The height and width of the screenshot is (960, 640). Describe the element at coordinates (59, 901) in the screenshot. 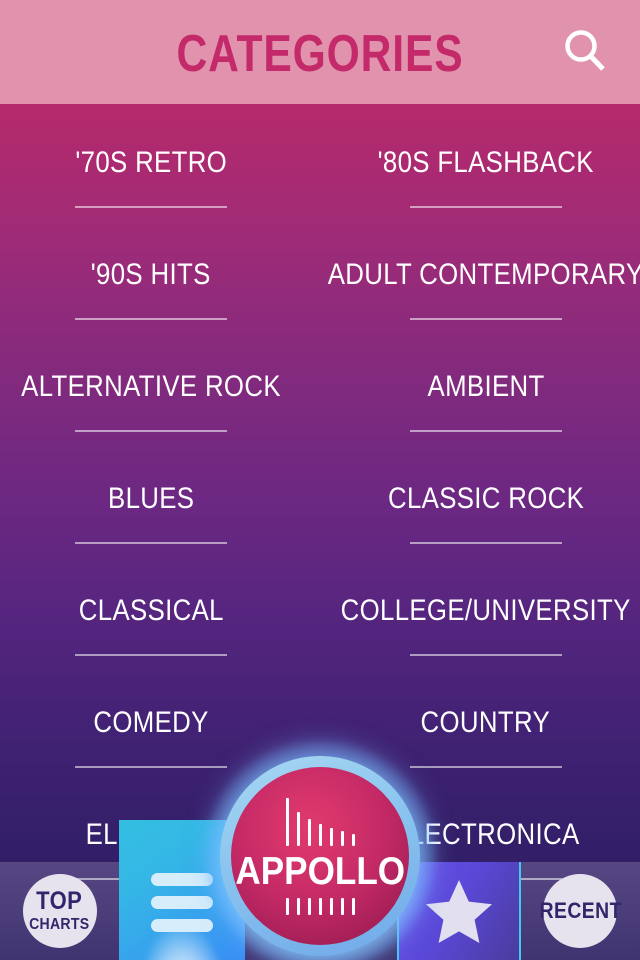

I see `top-charts-label-line1: TOP` at that location.